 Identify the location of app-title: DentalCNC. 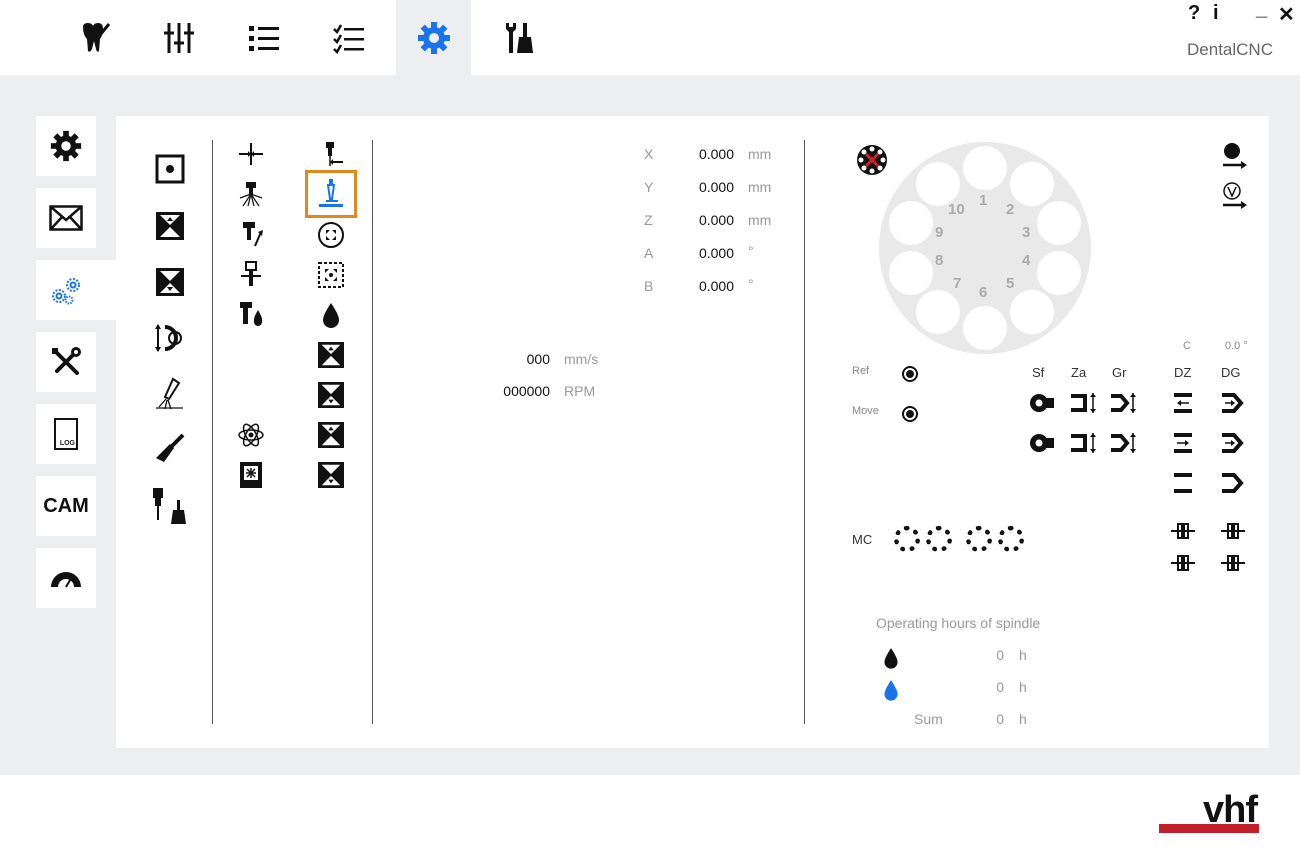
(1230, 49).